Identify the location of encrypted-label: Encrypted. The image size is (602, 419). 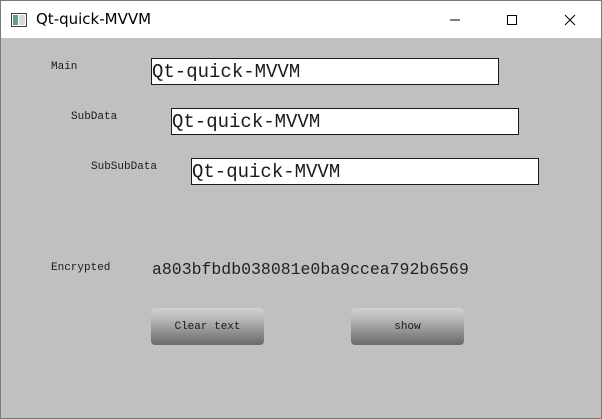
(81, 268).